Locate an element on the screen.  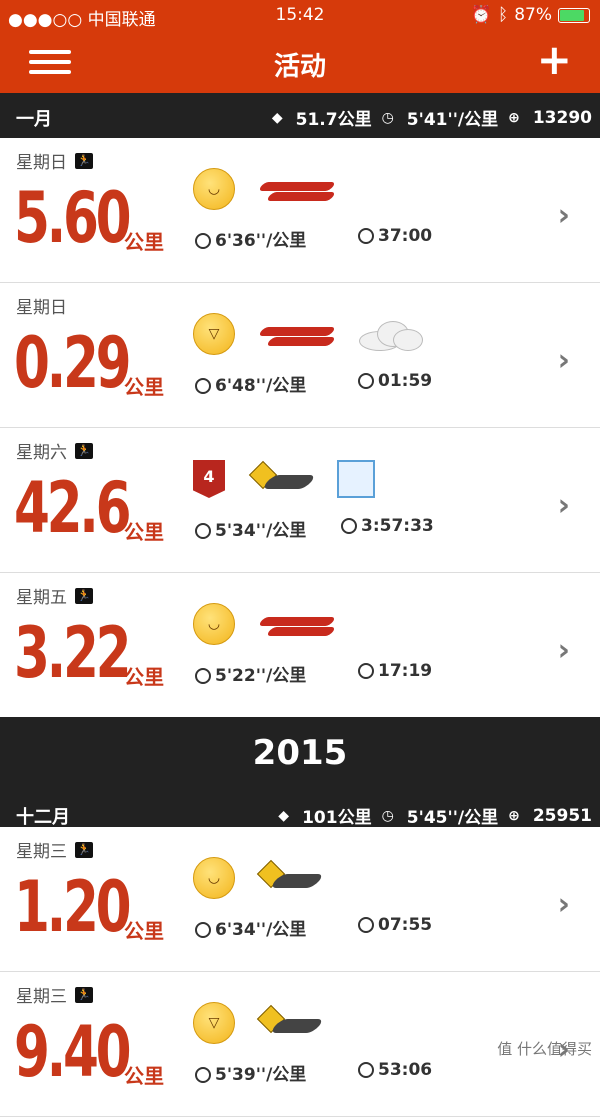
activity-row: 星期三 🏃 1.20 公里 ◡ 6'34''/公里 07:55 › is located at coordinates (300, 899).